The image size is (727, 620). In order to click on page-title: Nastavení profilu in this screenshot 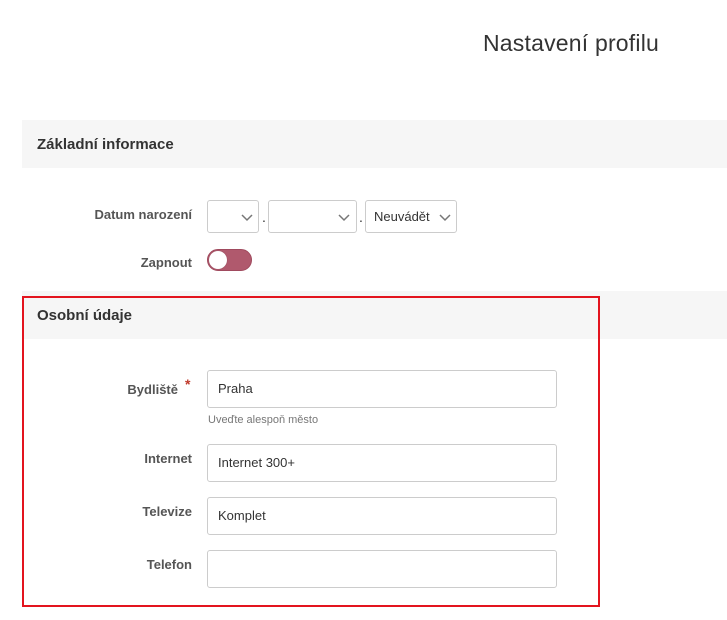, I will do `click(571, 43)`.